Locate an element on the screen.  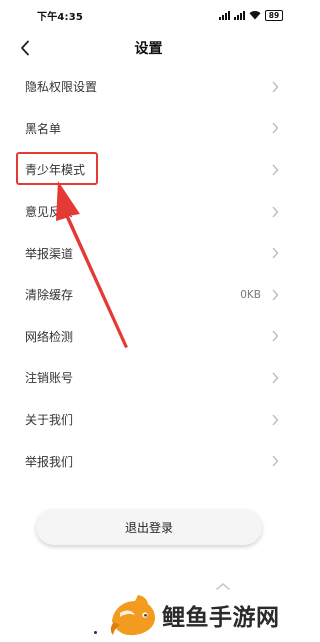
menu-item-label: 举报渠道 is located at coordinates (49, 253).